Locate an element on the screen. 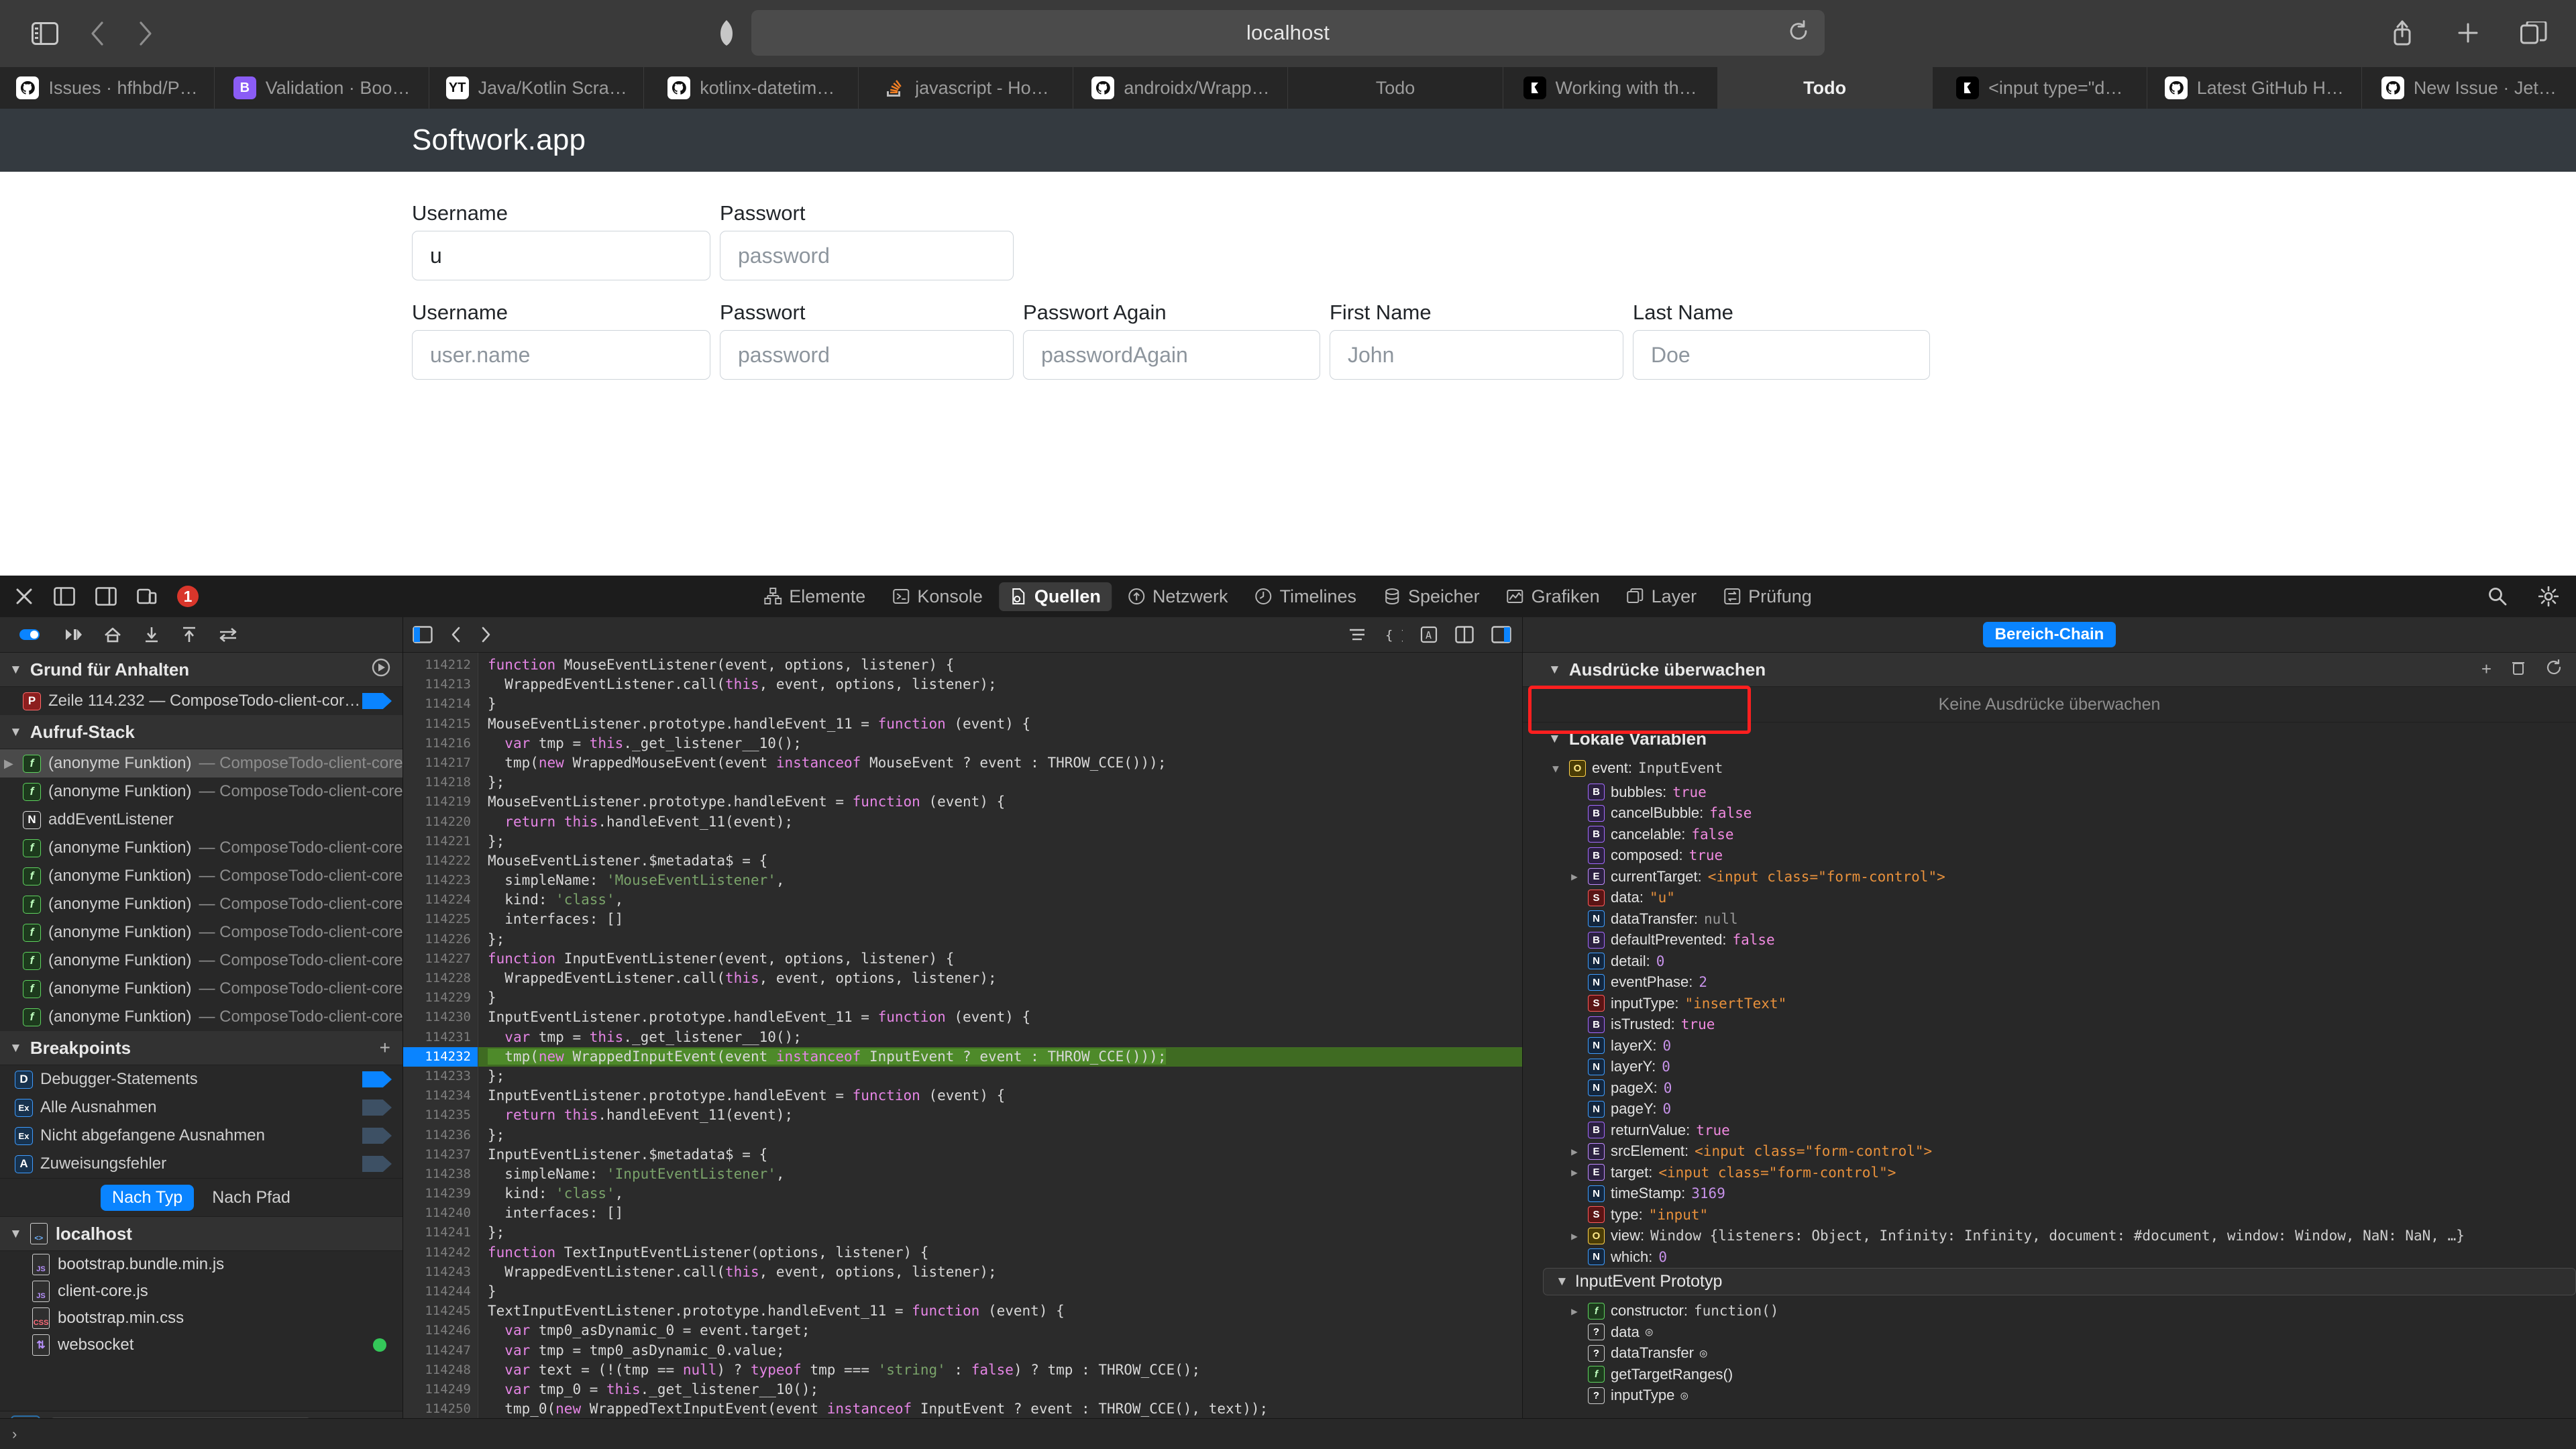 This screenshot has width=2576, height=1449. line-number: 114250 is located at coordinates (440, 1409).